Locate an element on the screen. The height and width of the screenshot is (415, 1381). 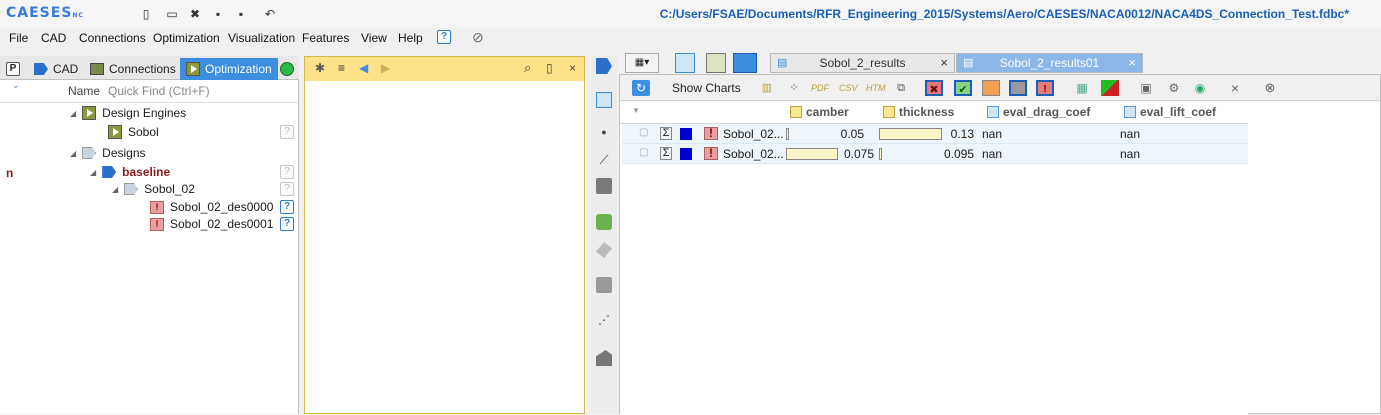
filter-valid-icon: ✔ is located at coordinates (963, 88).